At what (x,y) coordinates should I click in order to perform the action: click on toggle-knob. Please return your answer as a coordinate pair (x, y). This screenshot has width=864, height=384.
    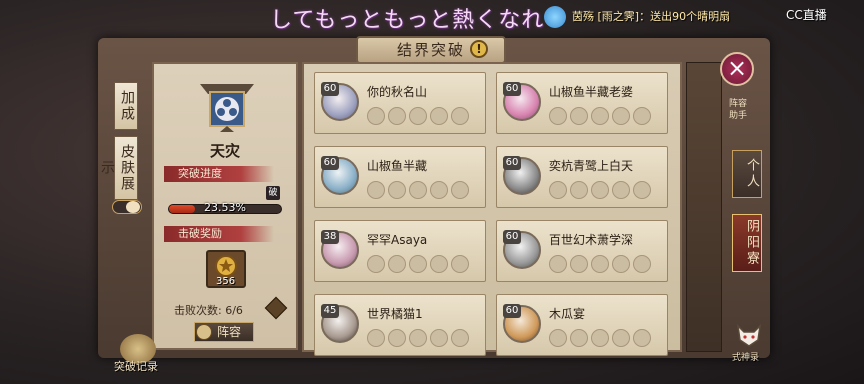
    Looking at the image, I should click on (133, 207).